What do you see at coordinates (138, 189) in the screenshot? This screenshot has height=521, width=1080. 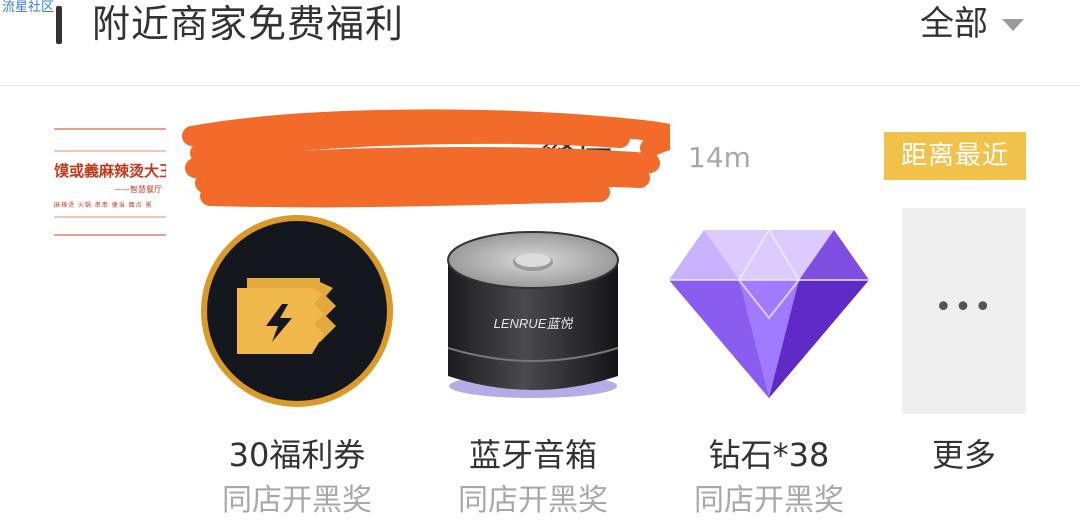 I see `logo-subtitle: ——智慧餐厅` at bounding box center [138, 189].